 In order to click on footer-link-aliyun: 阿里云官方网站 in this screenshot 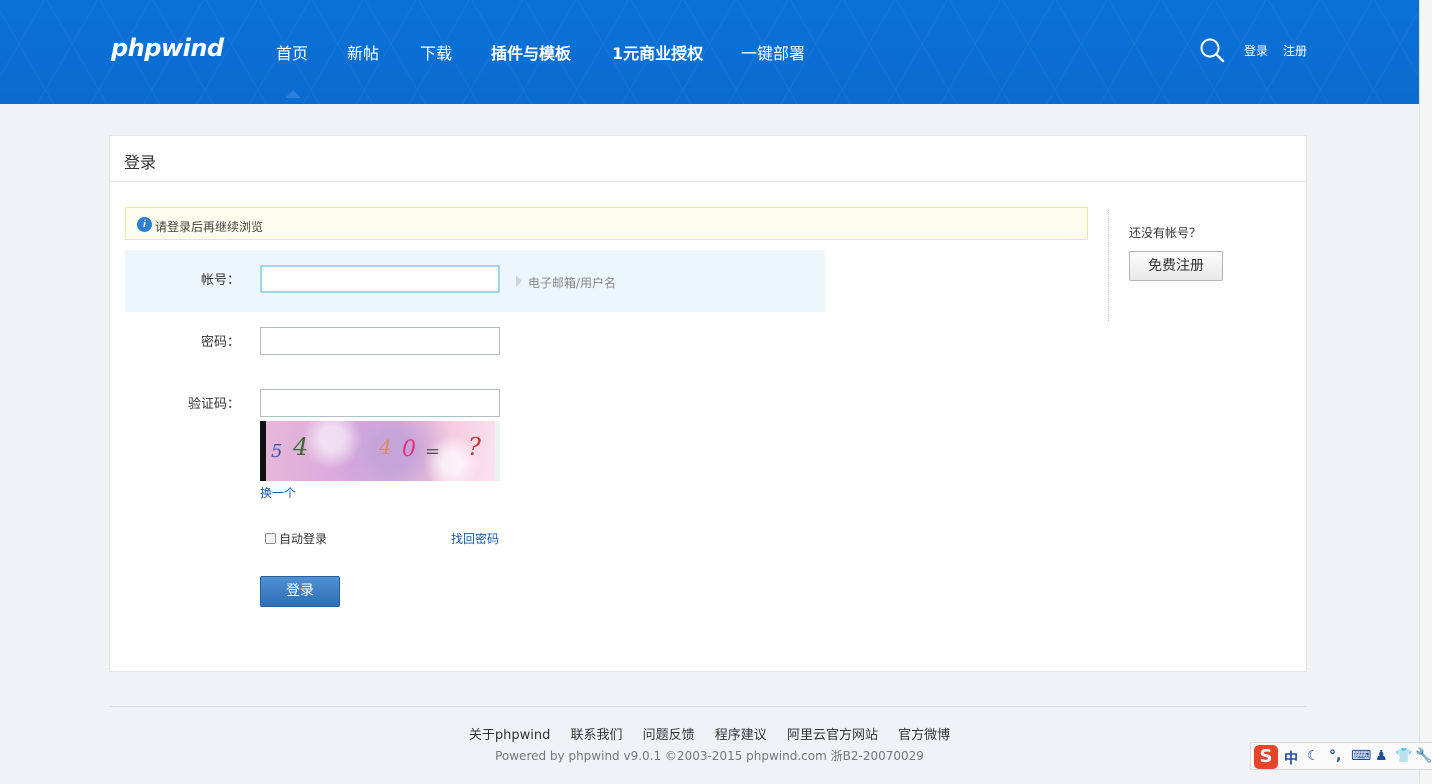, I will do `click(832, 735)`.